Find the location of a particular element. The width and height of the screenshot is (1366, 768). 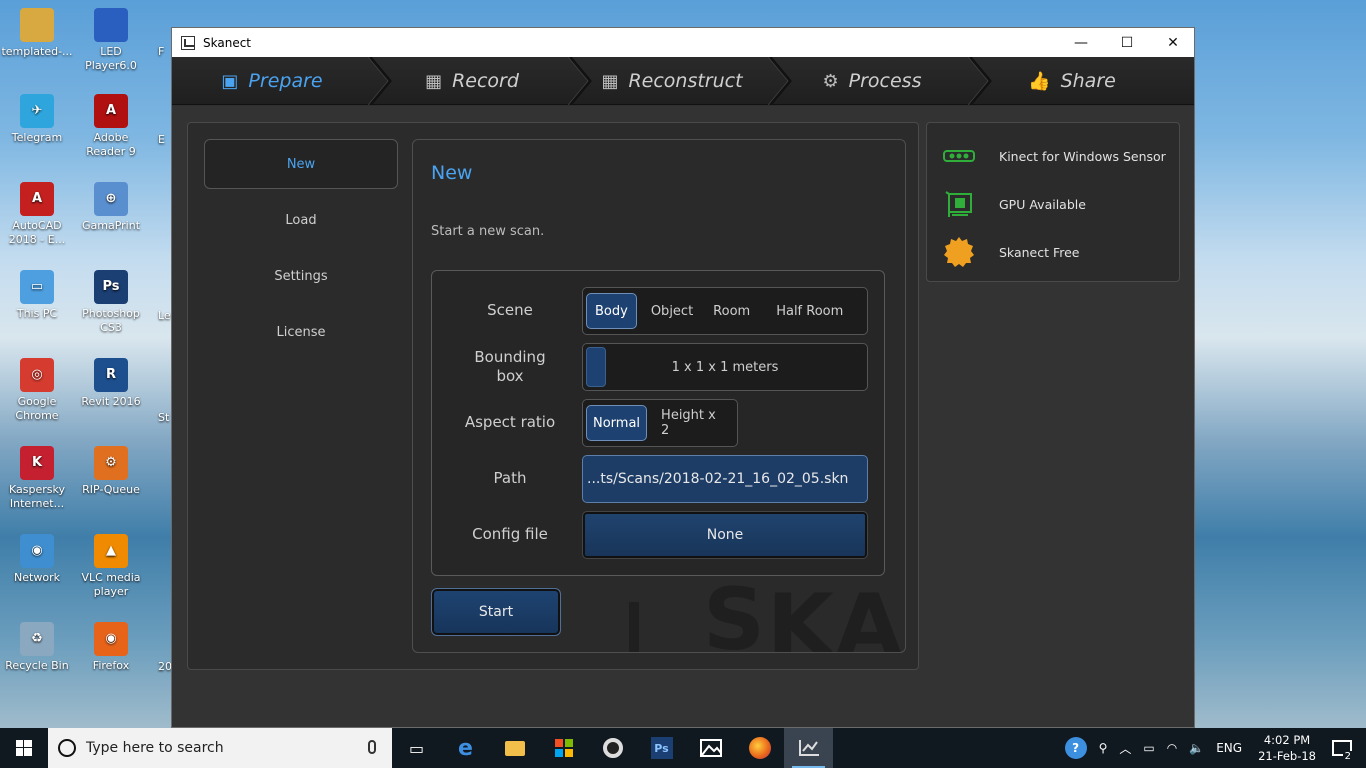

people-icon: ⚲ is located at coordinates (1103, 748).